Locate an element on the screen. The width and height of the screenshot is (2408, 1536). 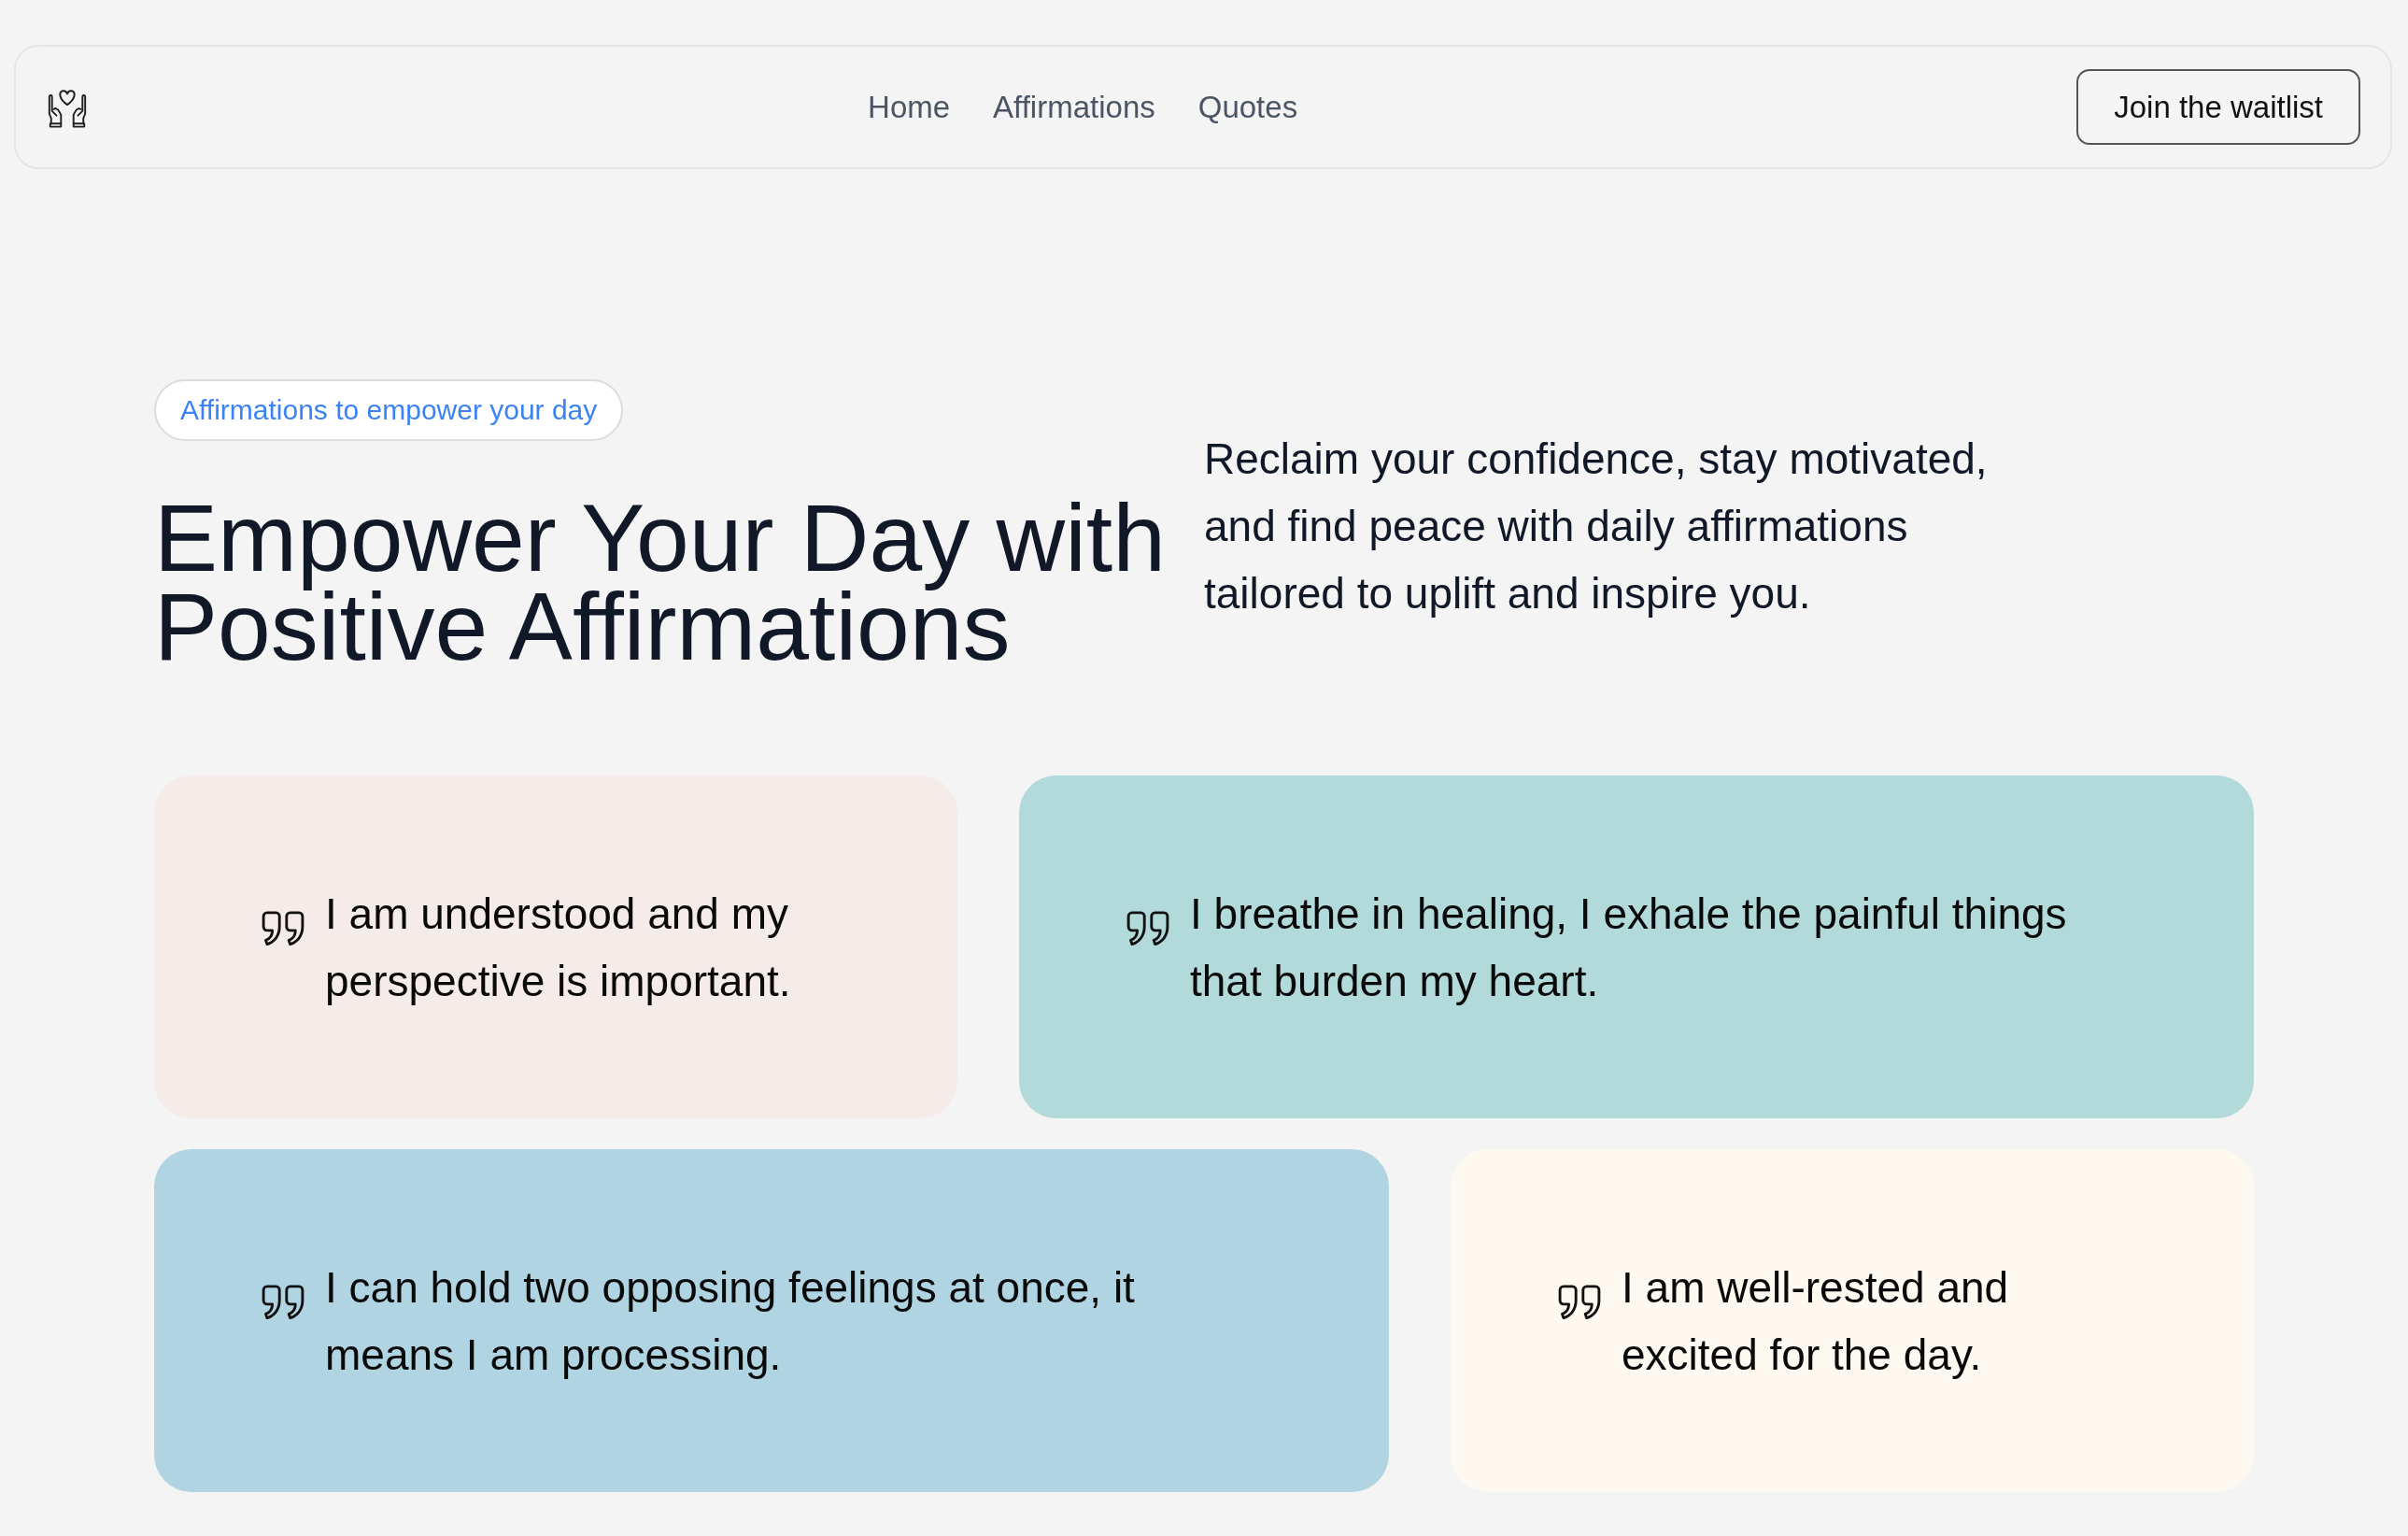
nav-link: Affirmations is located at coordinates (1074, 107).